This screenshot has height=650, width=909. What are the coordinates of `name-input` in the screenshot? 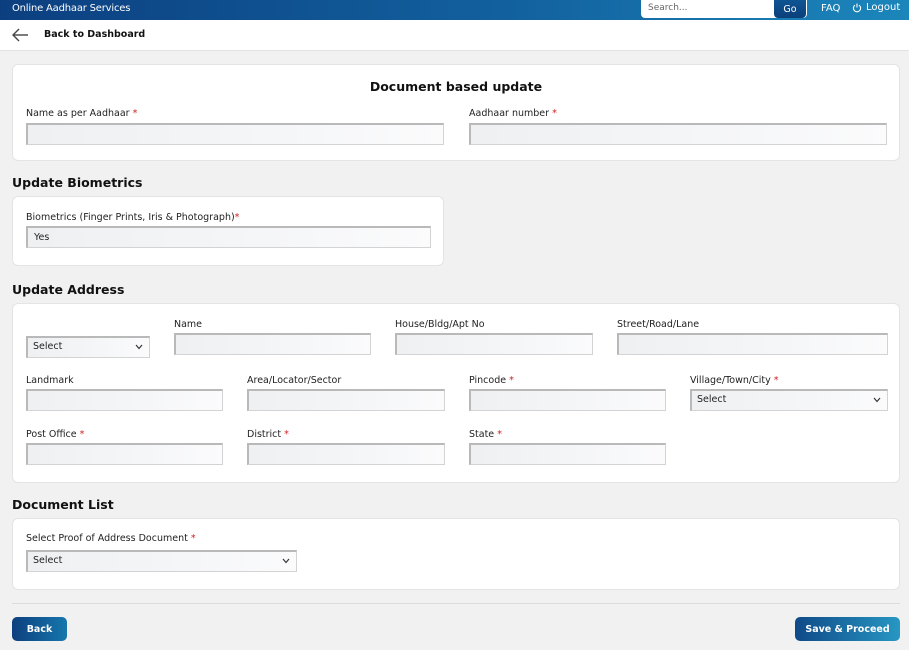 It's located at (272, 344).